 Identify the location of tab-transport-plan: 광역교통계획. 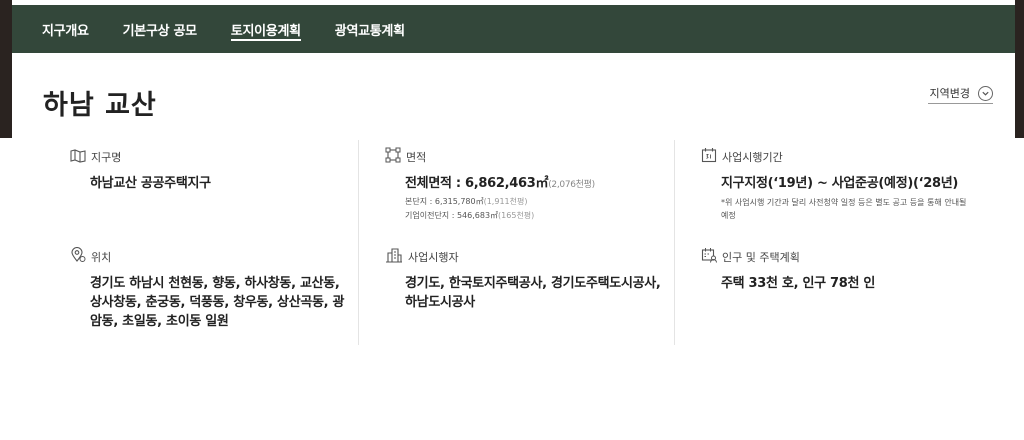
(370, 29).